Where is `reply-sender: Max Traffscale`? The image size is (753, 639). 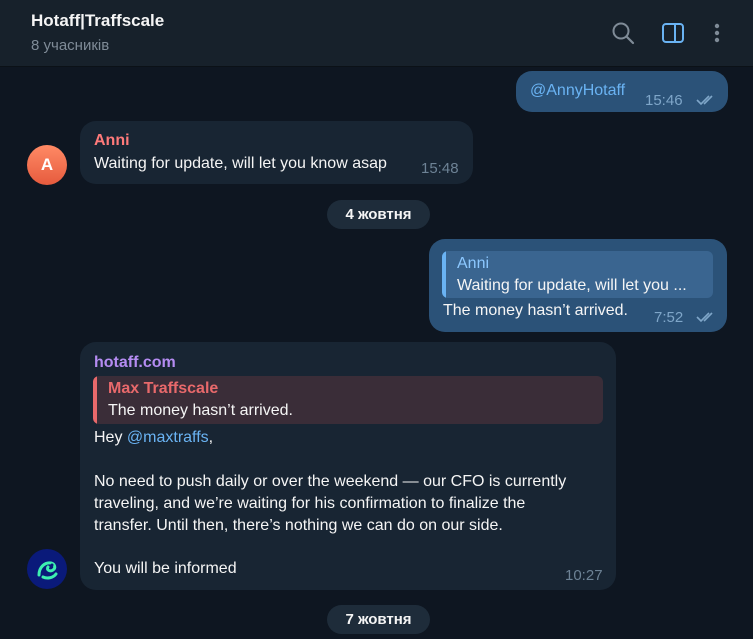
reply-sender: Max Traffscale is located at coordinates (163, 388).